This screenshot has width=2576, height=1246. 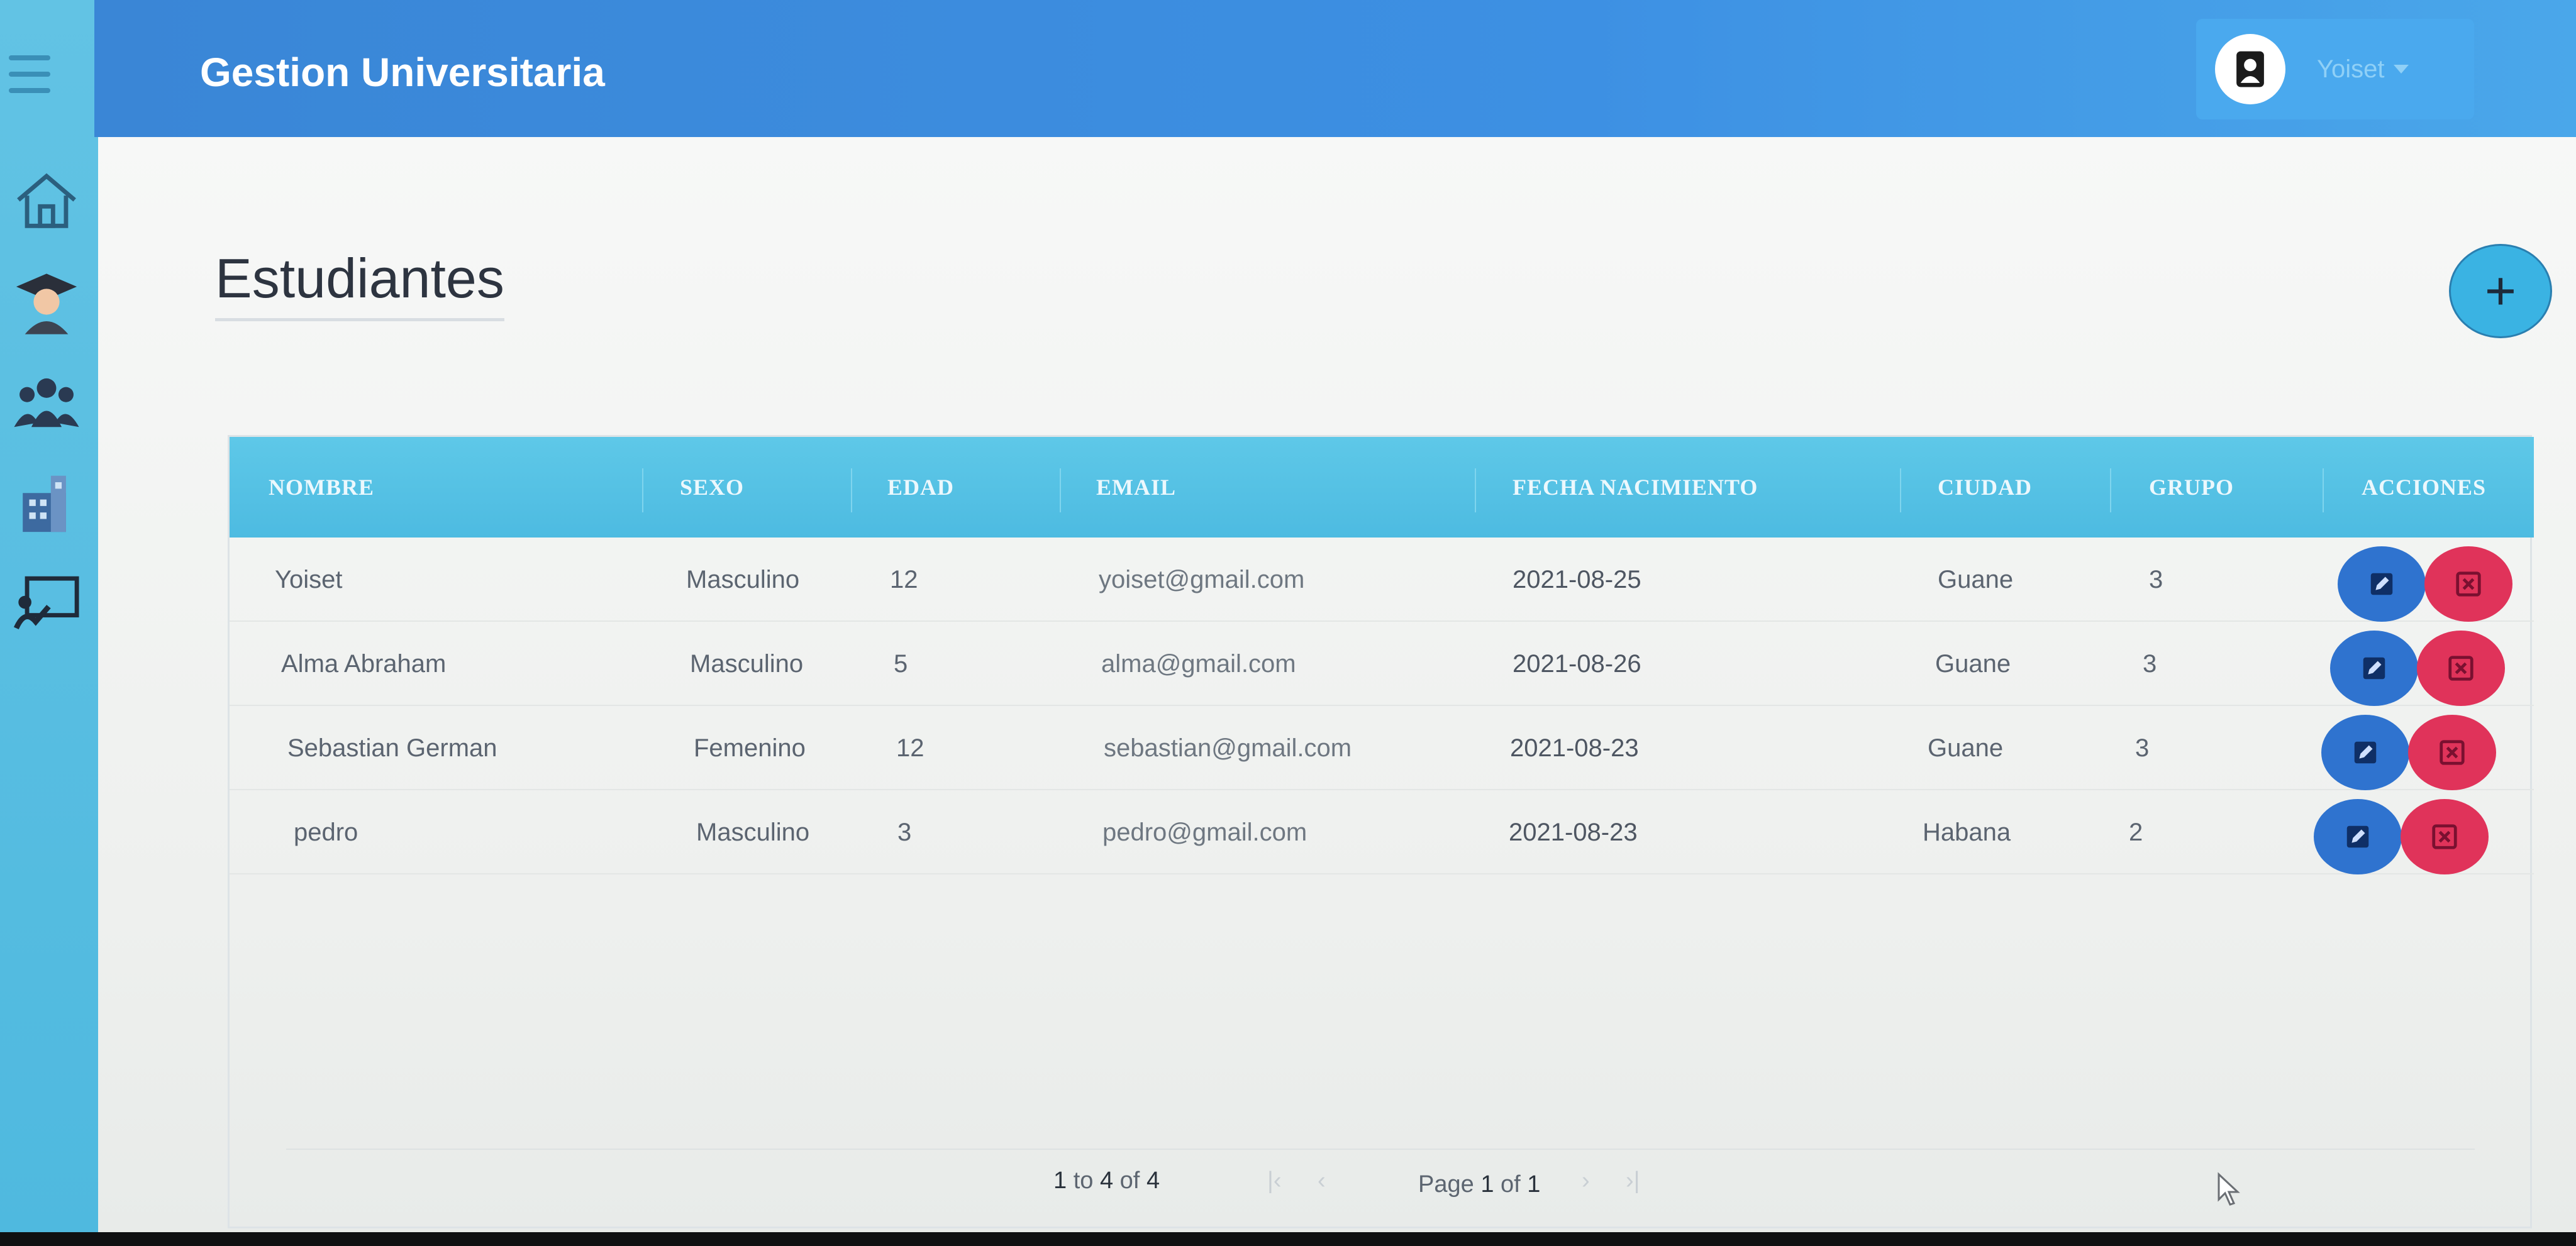 What do you see at coordinates (46, 602) in the screenshot?
I see `teacher-board-icon` at bounding box center [46, 602].